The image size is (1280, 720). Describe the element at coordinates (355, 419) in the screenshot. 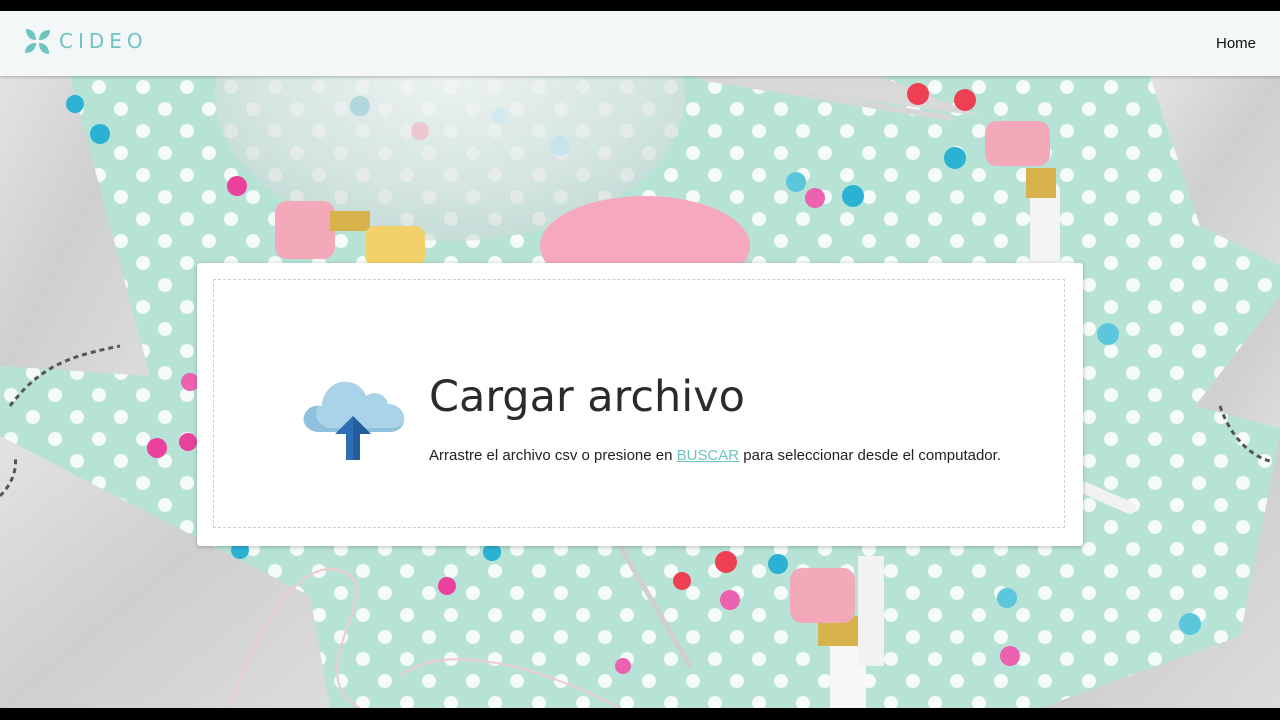

I see `cloud-upload-icon` at that location.